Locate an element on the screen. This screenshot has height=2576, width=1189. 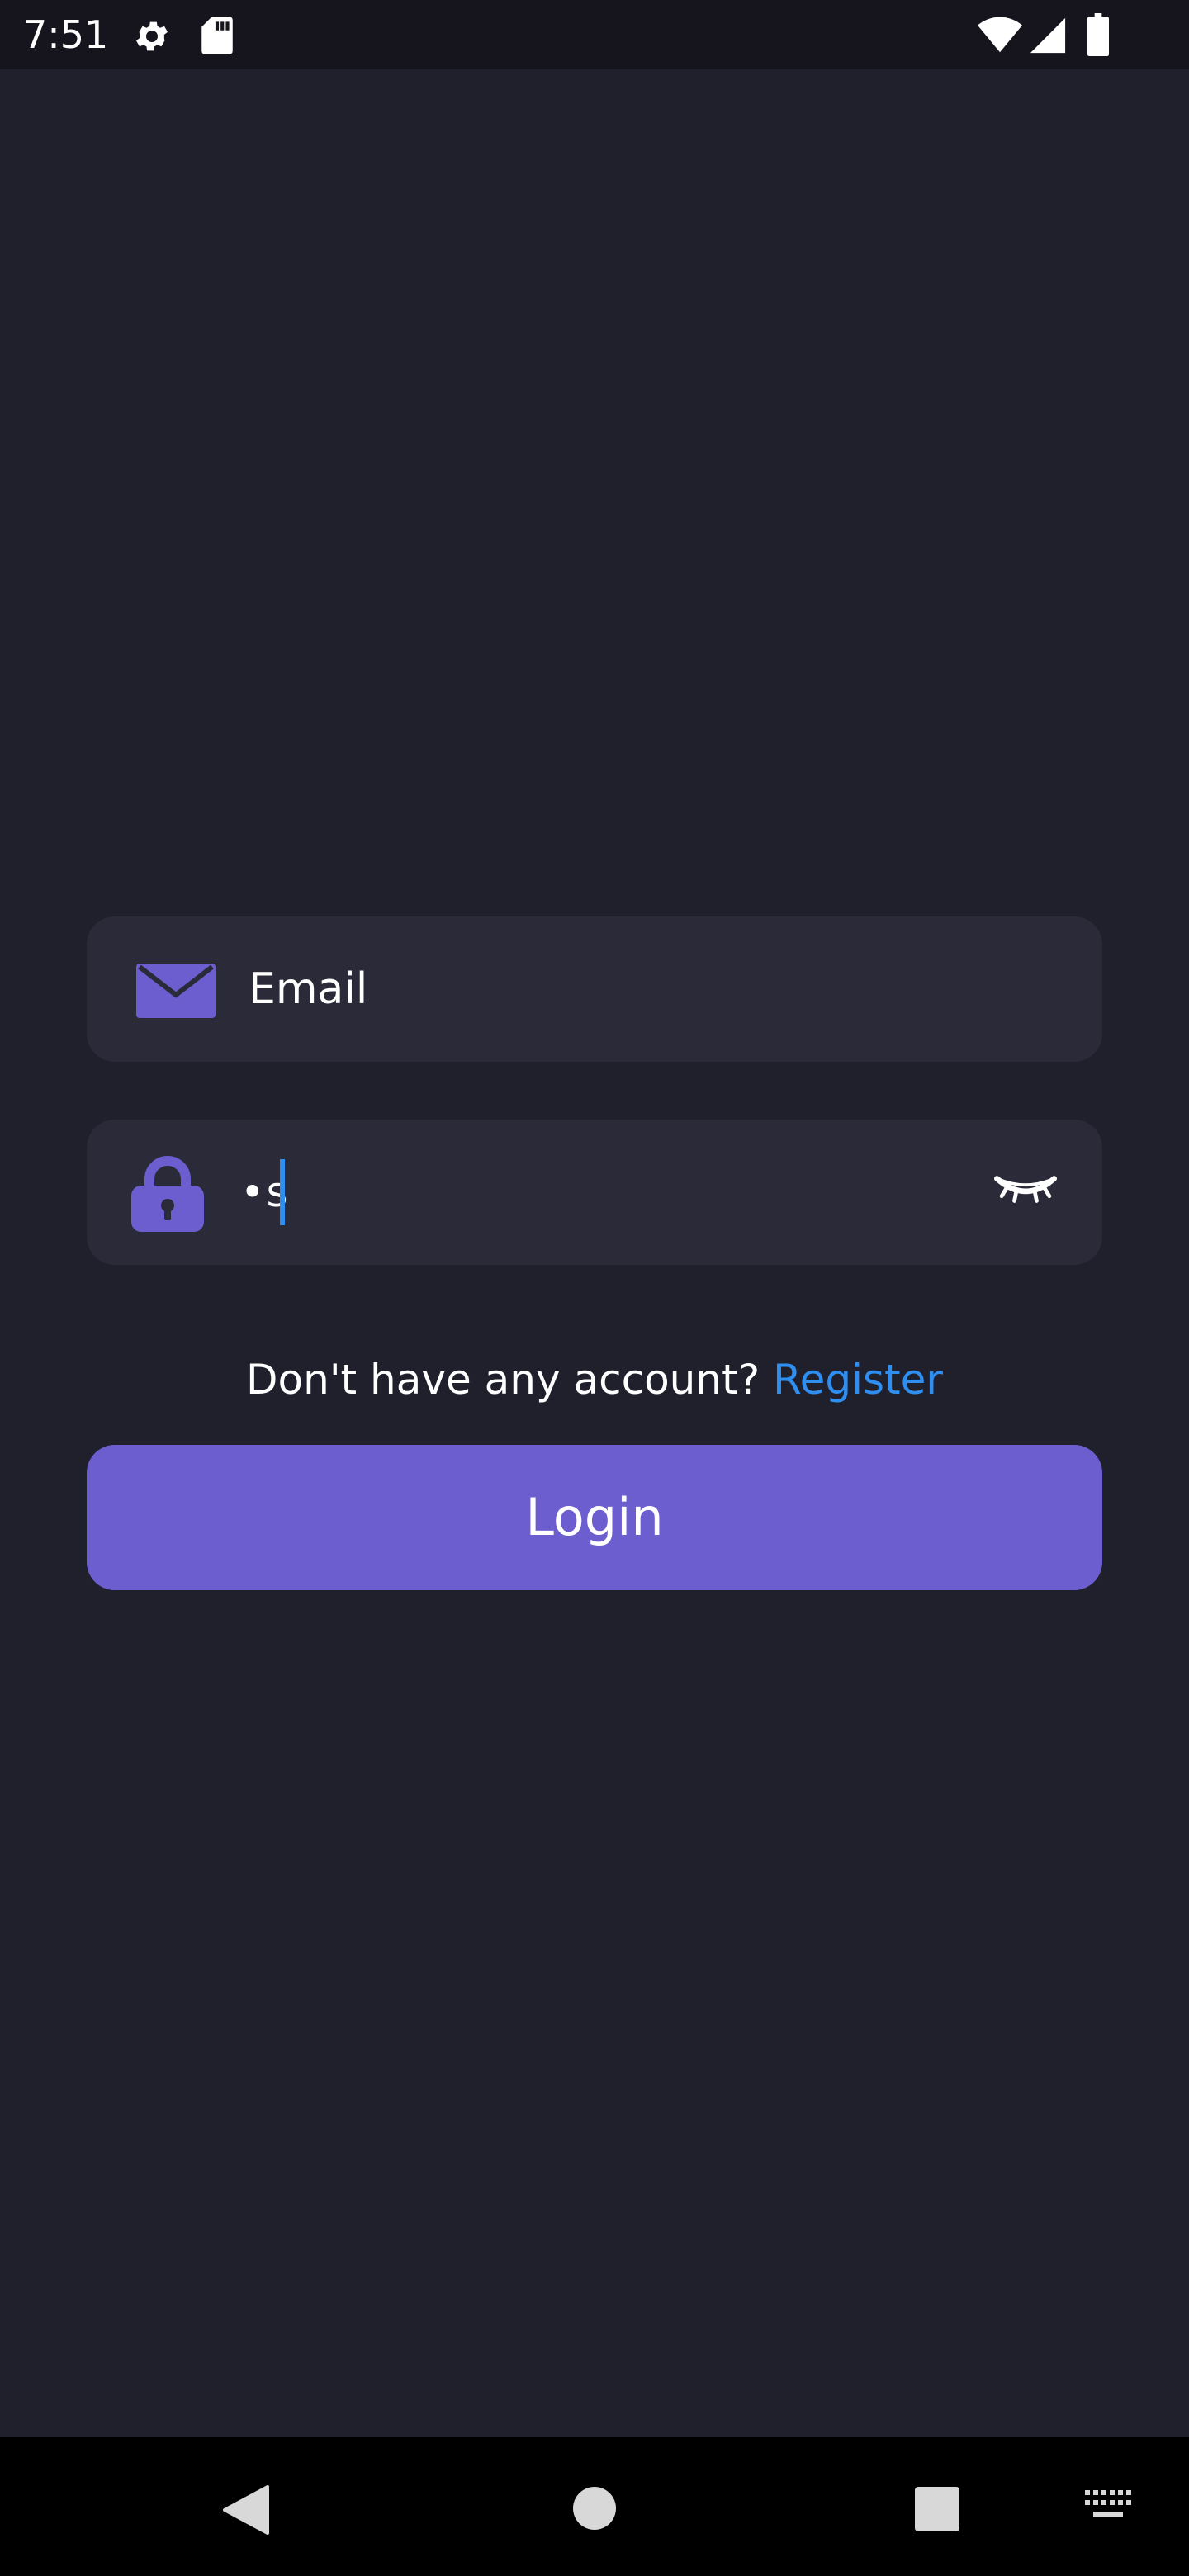
text-cursor is located at coordinates (282, 1192).